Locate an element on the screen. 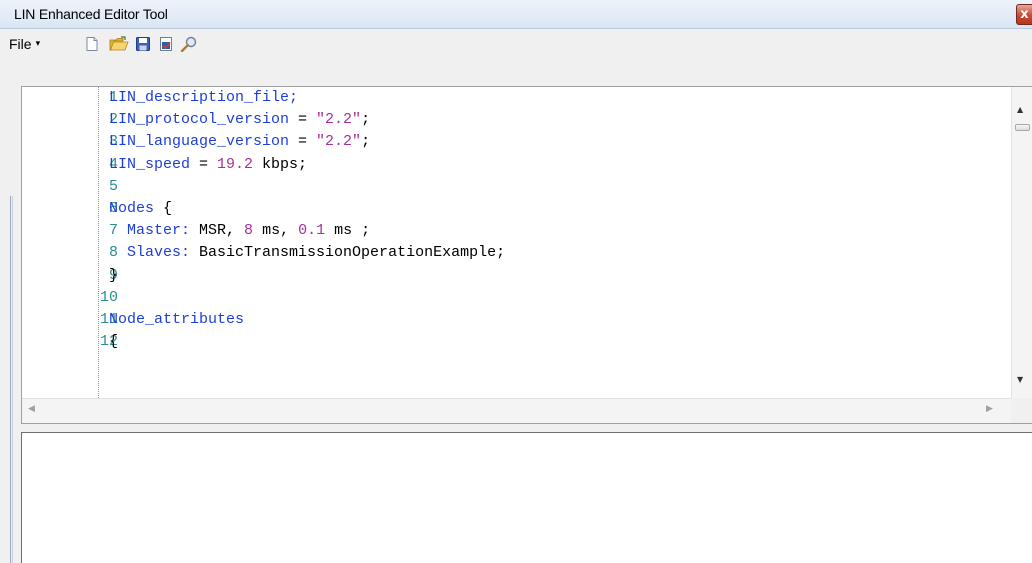 Image resolution: width=1032 pixels, height=563 pixels. code-text: { is located at coordinates (113, 342).